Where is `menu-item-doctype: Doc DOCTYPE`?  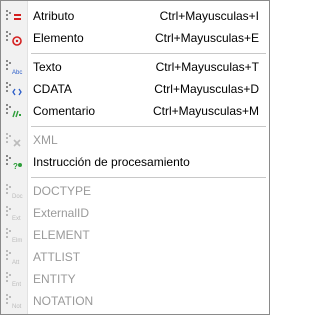 menu-item-doctype: Doc DOCTYPE is located at coordinates (135, 191).